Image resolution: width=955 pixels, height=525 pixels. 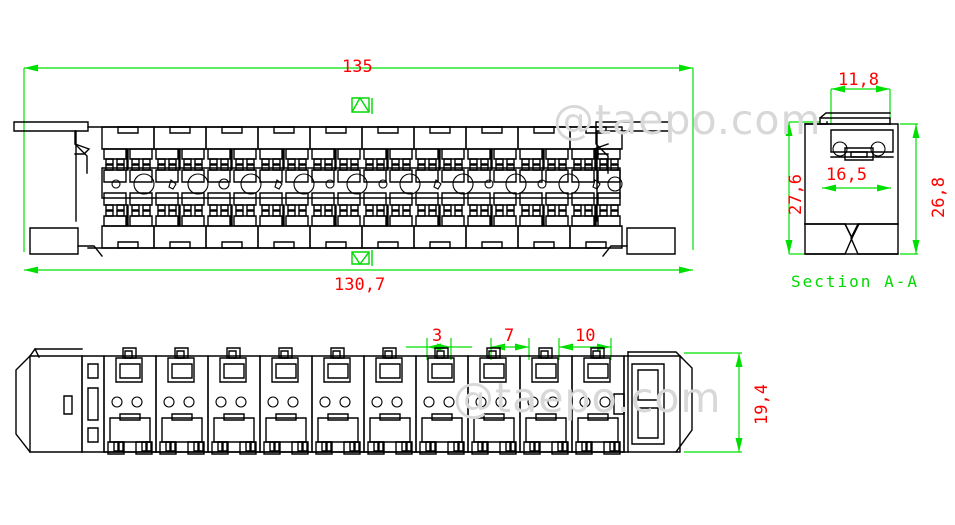 What do you see at coordinates (713, 402) in the screenshot?
I see `dimension-depth` at bounding box center [713, 402].